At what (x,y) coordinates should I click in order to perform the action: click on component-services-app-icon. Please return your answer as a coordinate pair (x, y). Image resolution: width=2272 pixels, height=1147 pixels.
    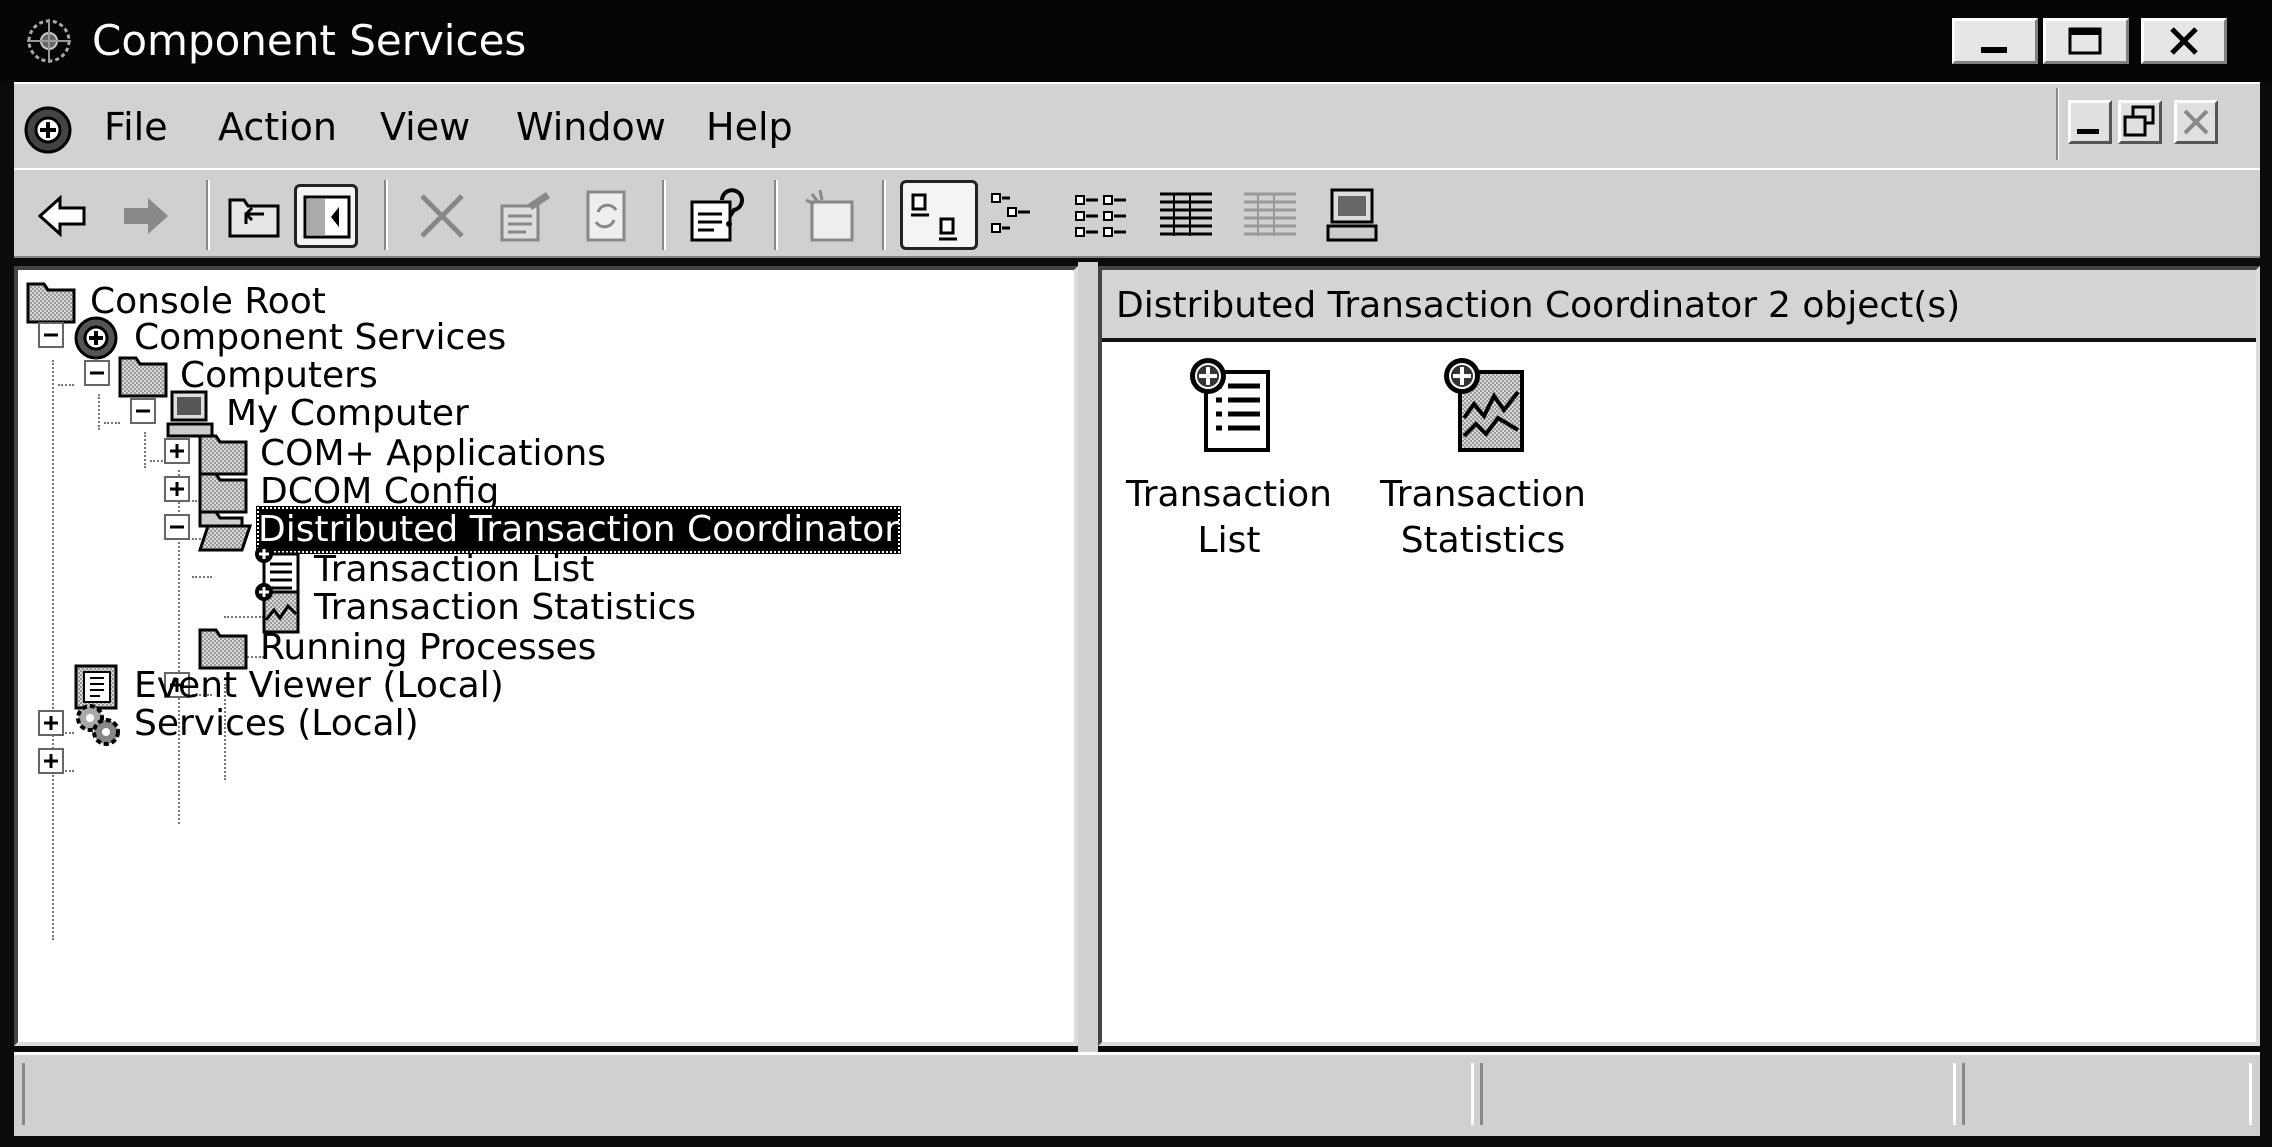
    Looking at the image, I should click on (49, 41).